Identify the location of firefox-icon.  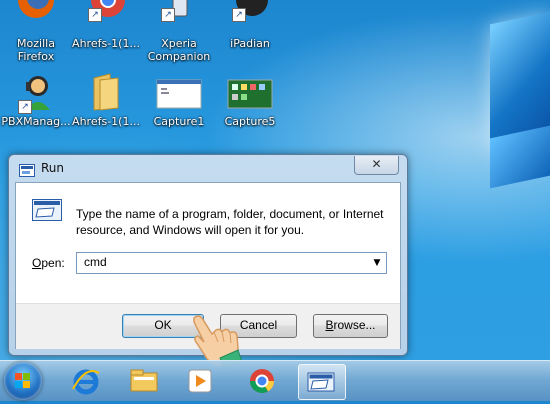
(36, 17).